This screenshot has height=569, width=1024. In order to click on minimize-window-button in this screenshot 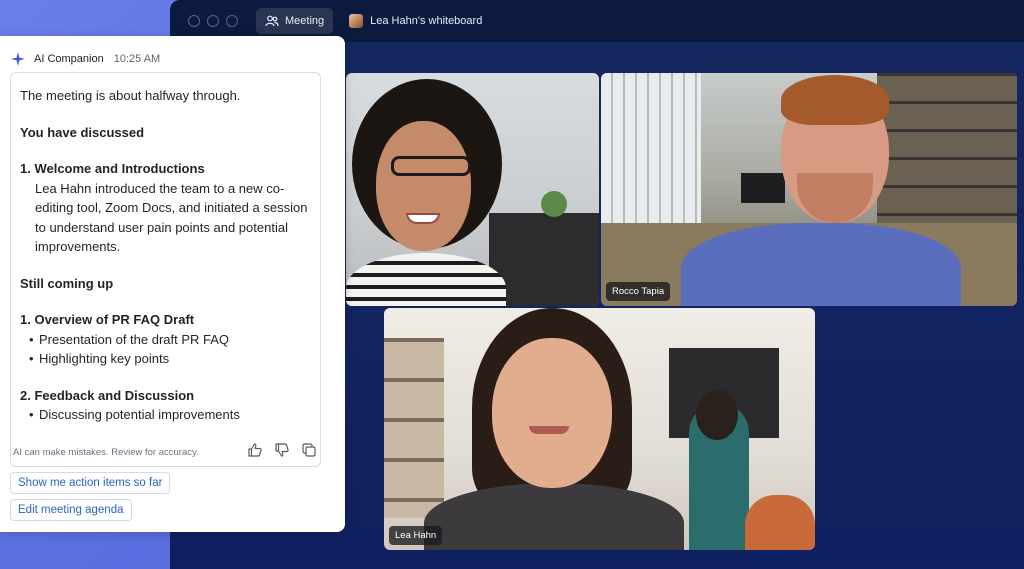, I will do `click(213, 21)`.